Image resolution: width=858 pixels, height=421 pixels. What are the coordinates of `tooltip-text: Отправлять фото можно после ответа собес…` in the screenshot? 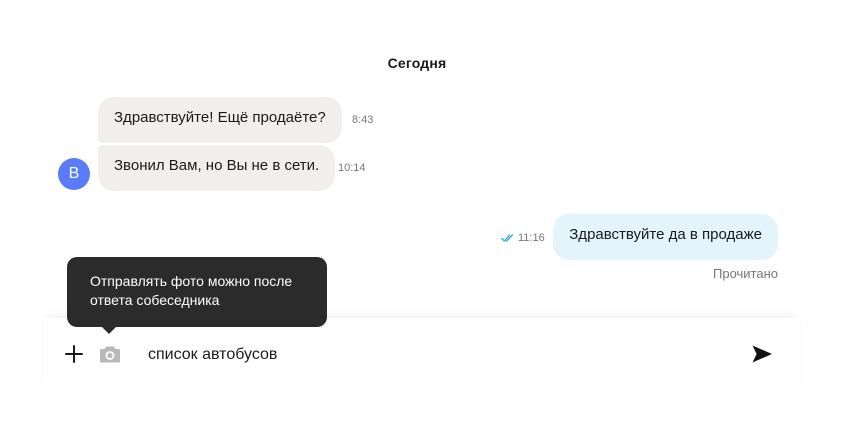 It's located at (191, 290).